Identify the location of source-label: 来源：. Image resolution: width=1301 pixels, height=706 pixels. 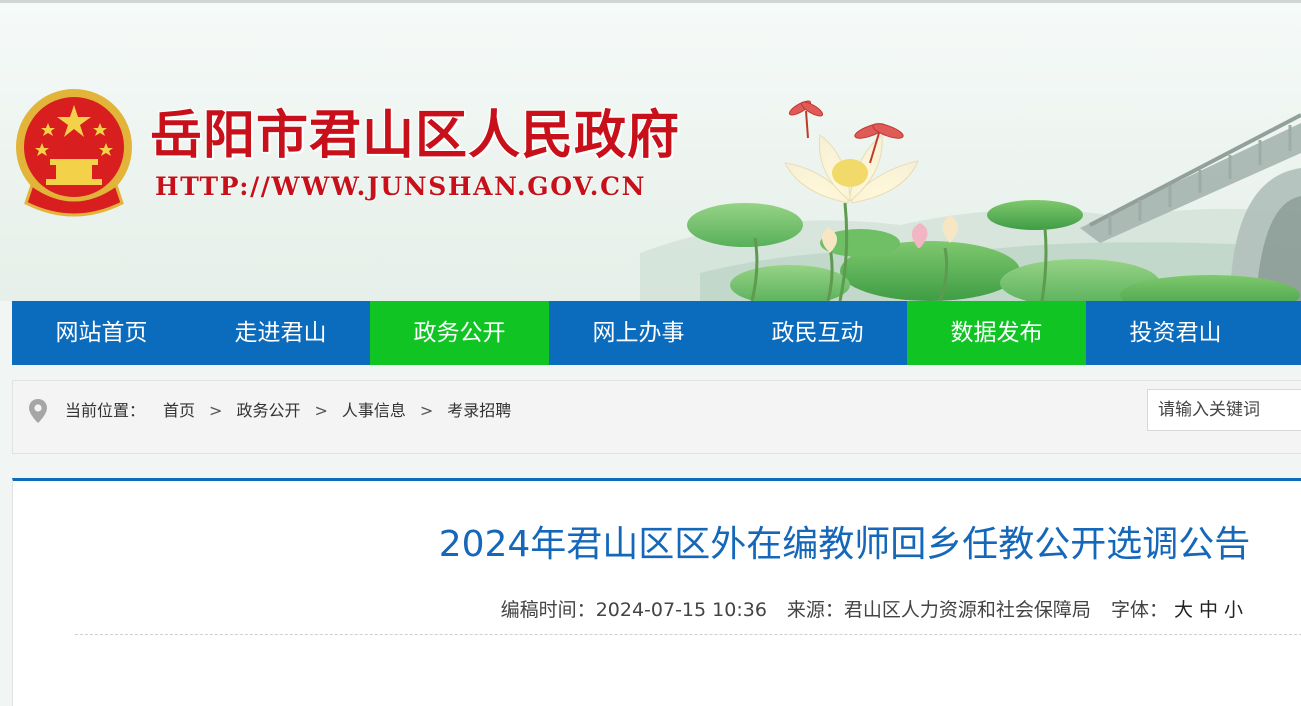
(815, 610).